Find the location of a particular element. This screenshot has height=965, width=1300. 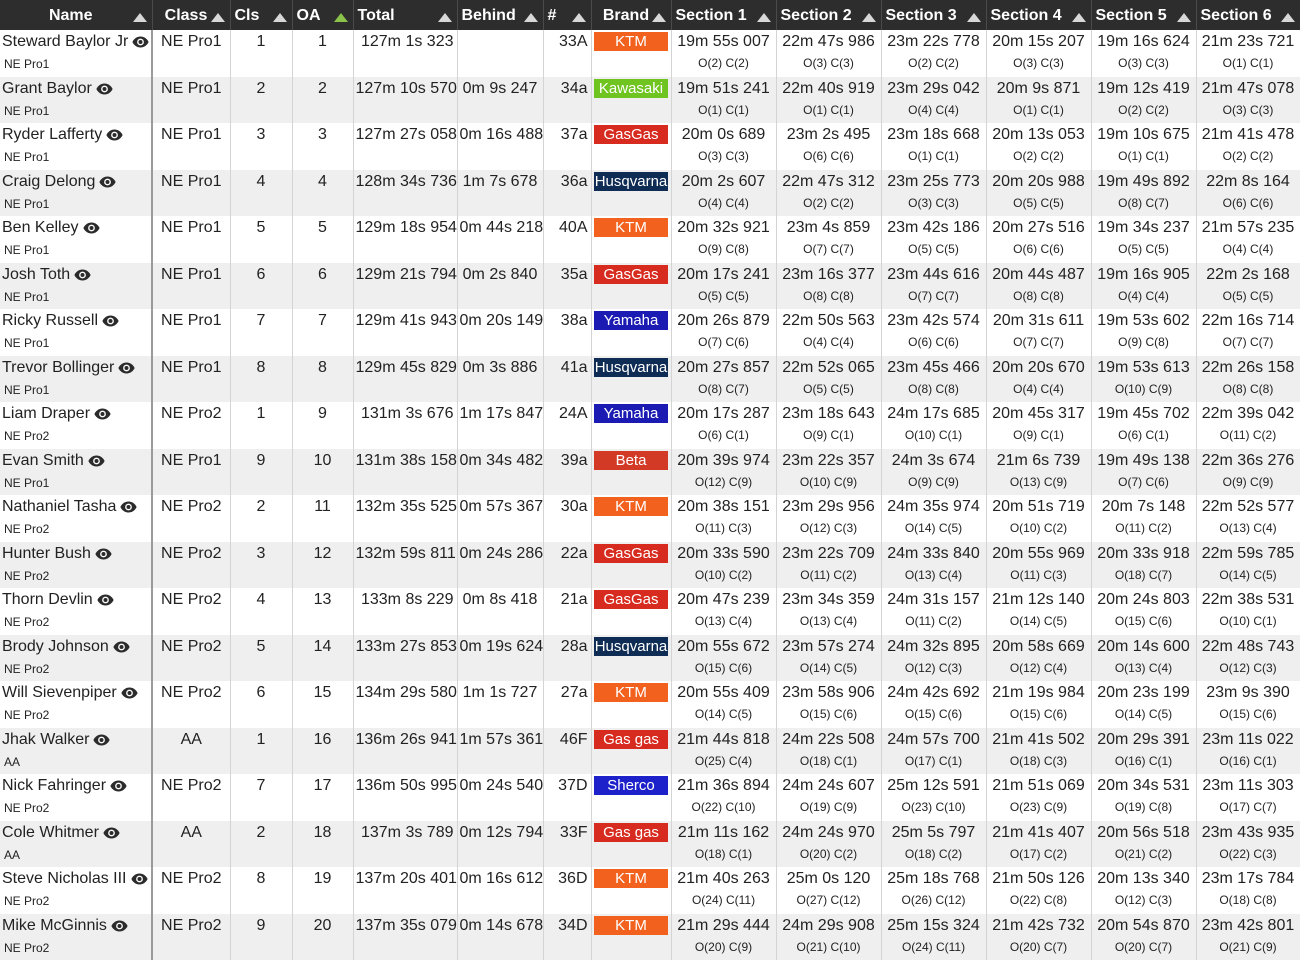

rider-name: Nick Fahringer is located at coordinates (75, 787).